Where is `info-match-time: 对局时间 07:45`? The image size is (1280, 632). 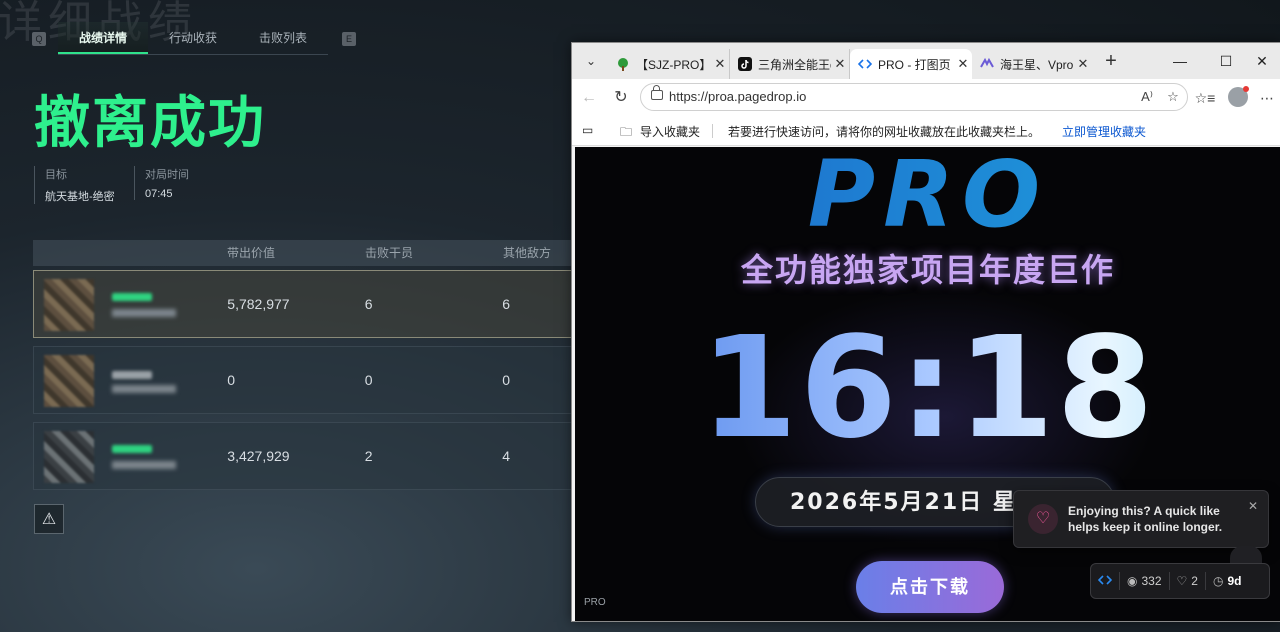 info-match-time: 对局时间 07:45 is located at coordinates (161, 183).